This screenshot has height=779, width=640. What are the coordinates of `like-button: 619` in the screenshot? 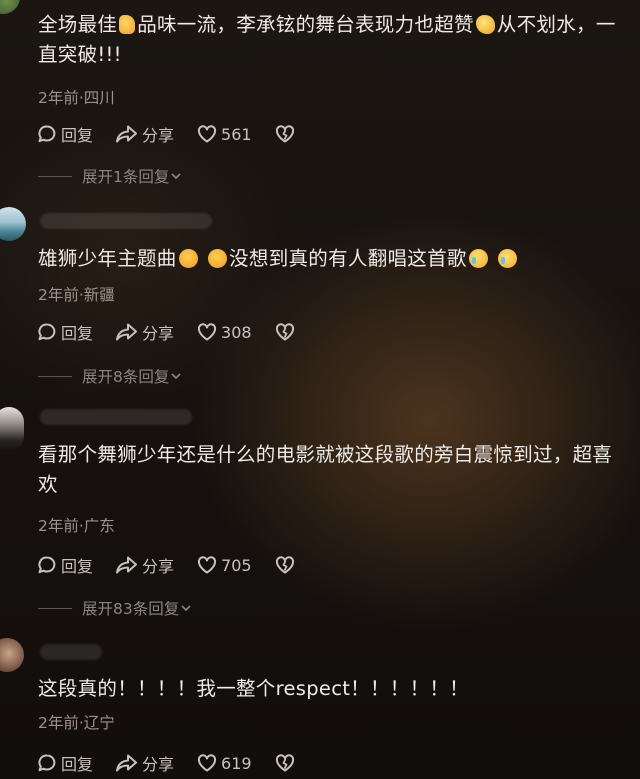 It's located at (224, 763).